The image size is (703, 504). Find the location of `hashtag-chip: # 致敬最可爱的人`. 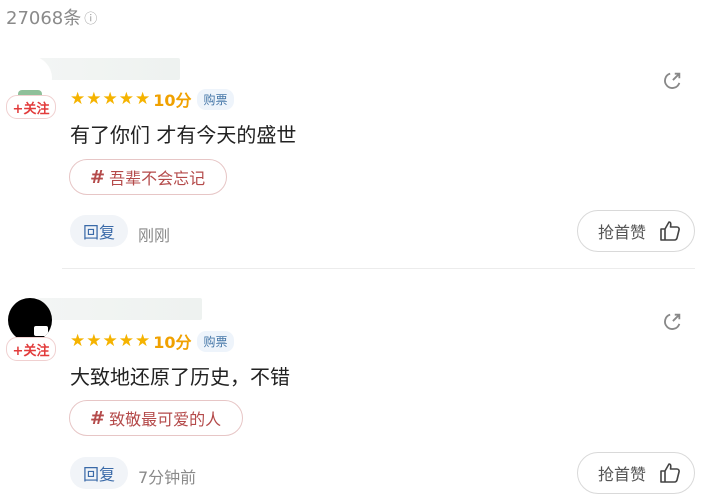

hashtag-chip: # 致敬最可爱的人 is located at coordinates (156, 418).